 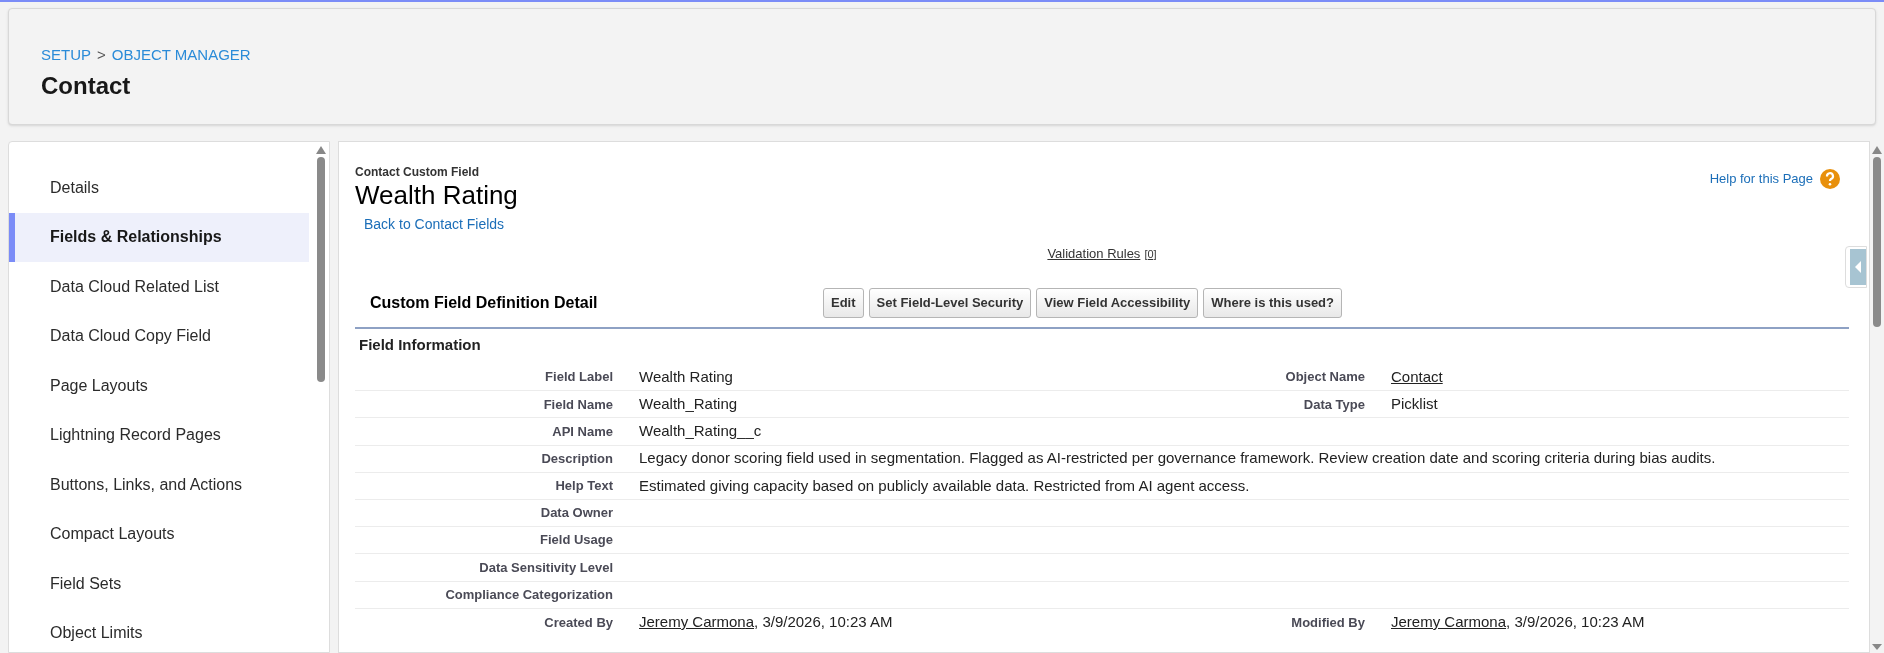 What do you see at coordinates (1334, 404) in the screenshot?
I see `field-label: Data Type` at bounding box center [1334, 404].